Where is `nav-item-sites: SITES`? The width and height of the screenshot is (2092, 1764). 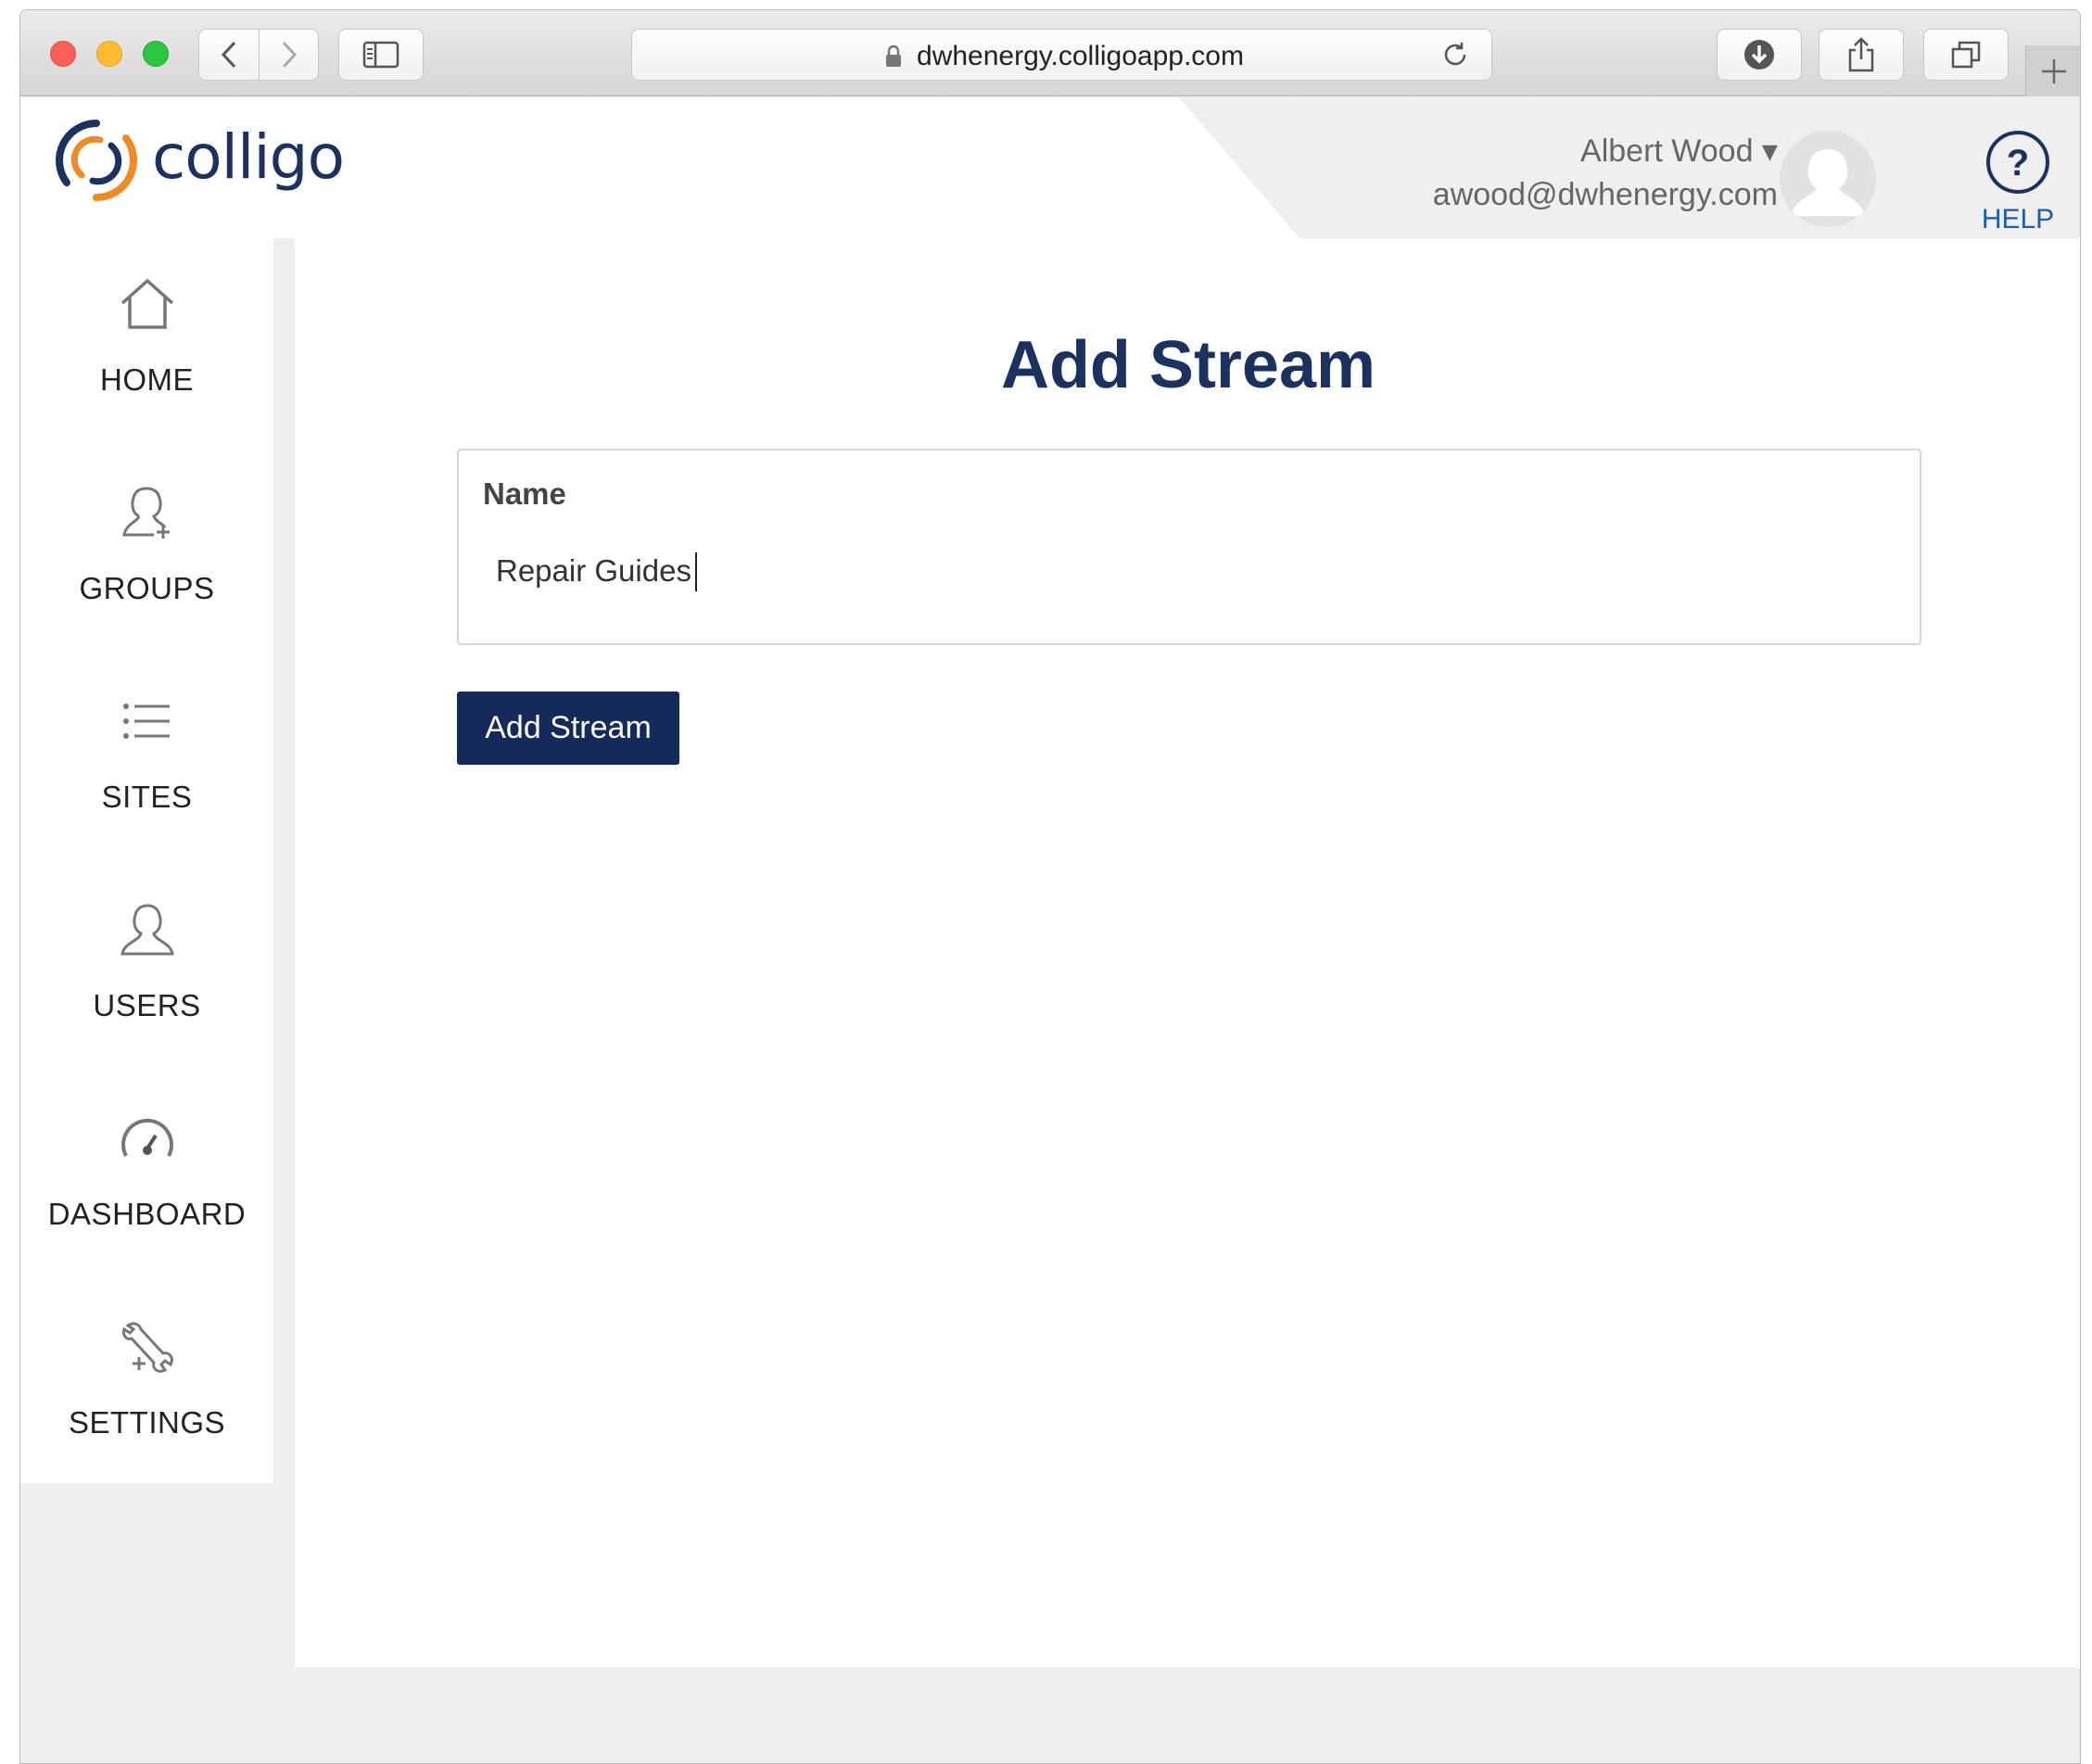
nav-item-sites: SITES is located at coordinates (146, 759).